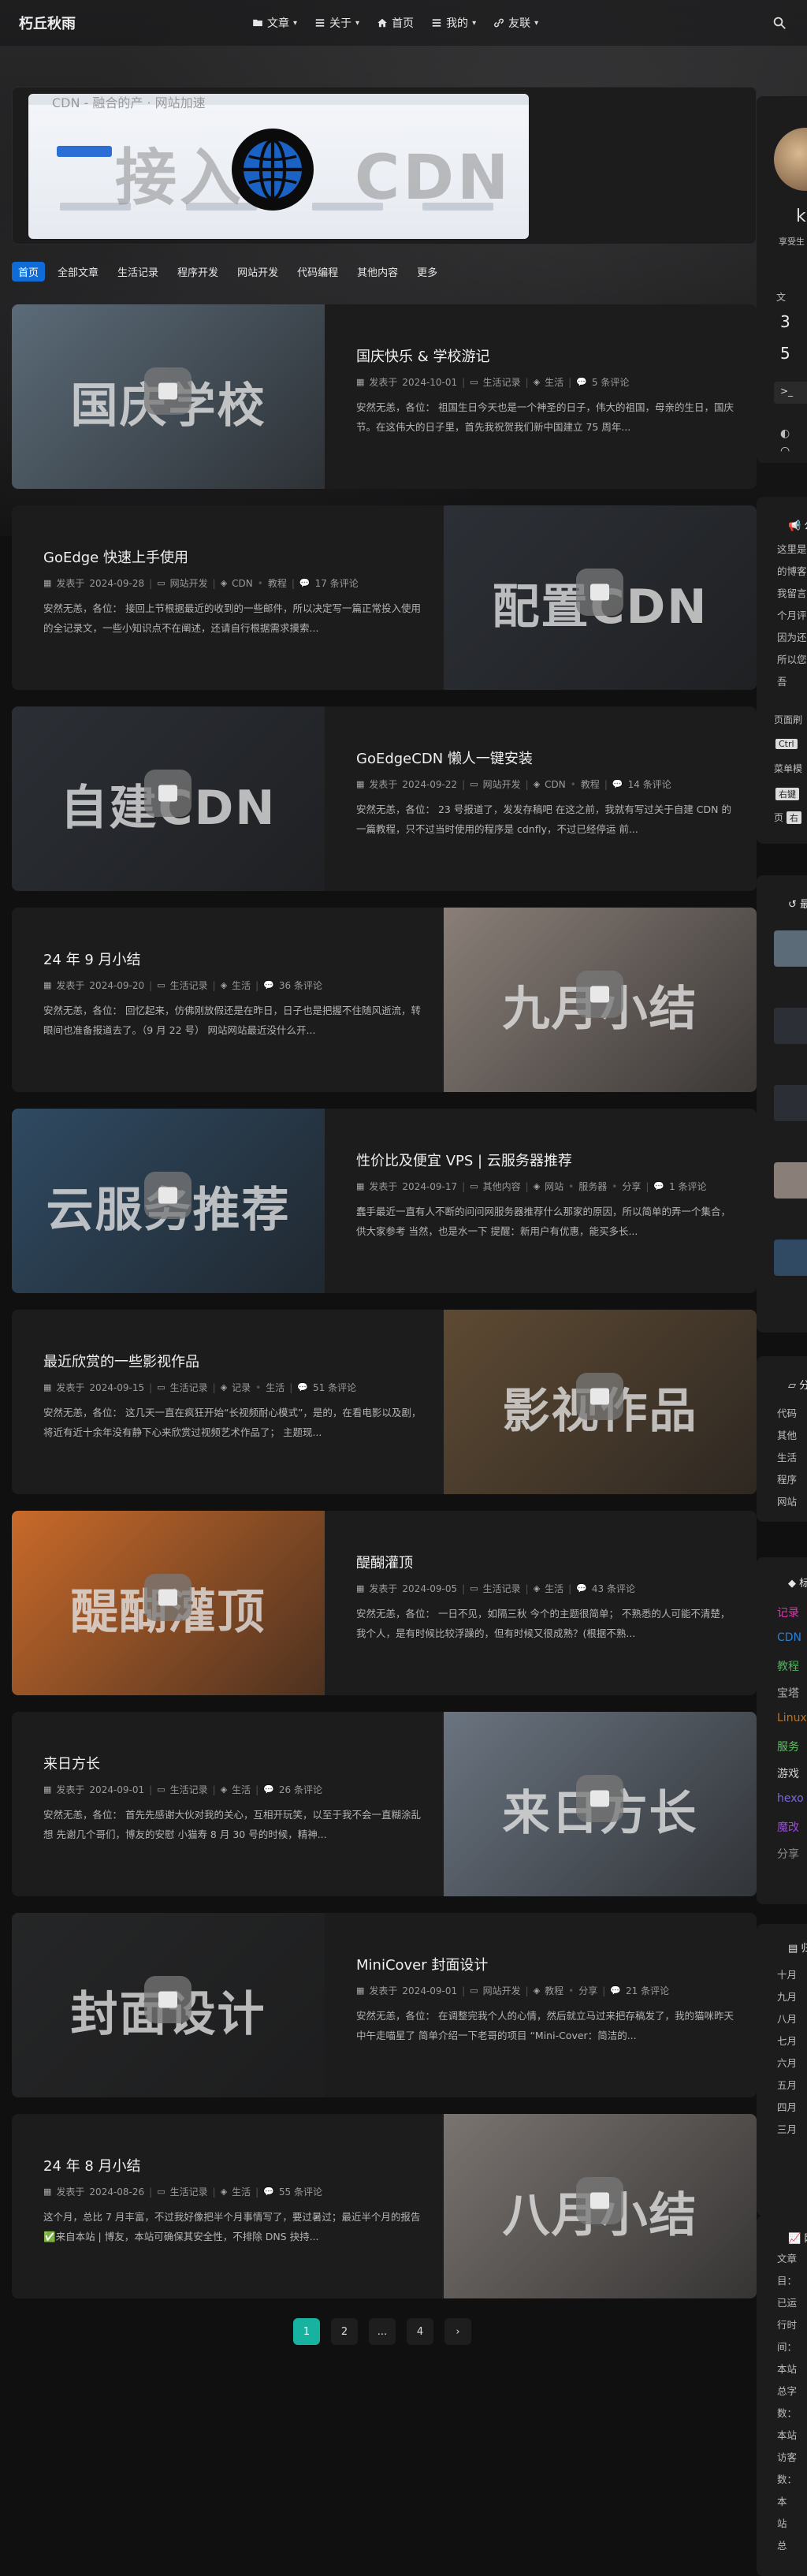 Image resolution: width=807 pixels, height=2576 pixels. Describe the element at coordinates (613, 1588) in the screenshot. I see `post-comments: 43 条评论` at that location.